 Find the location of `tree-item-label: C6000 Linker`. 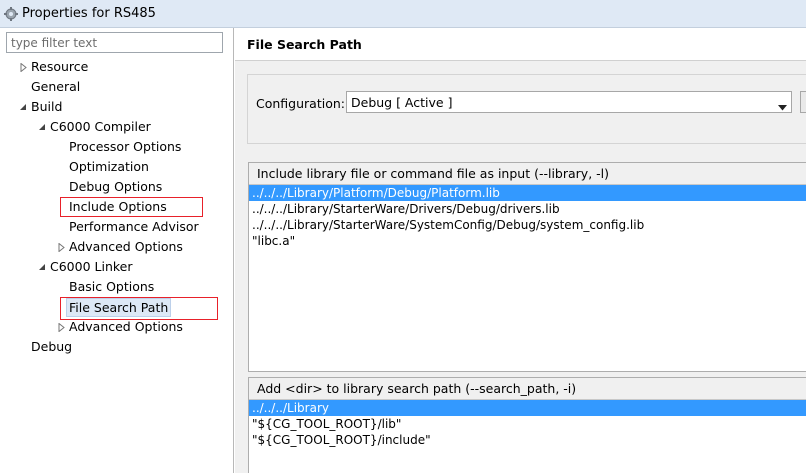

tree-item-label: C6000 Linker is located at coordinates (91, 266).